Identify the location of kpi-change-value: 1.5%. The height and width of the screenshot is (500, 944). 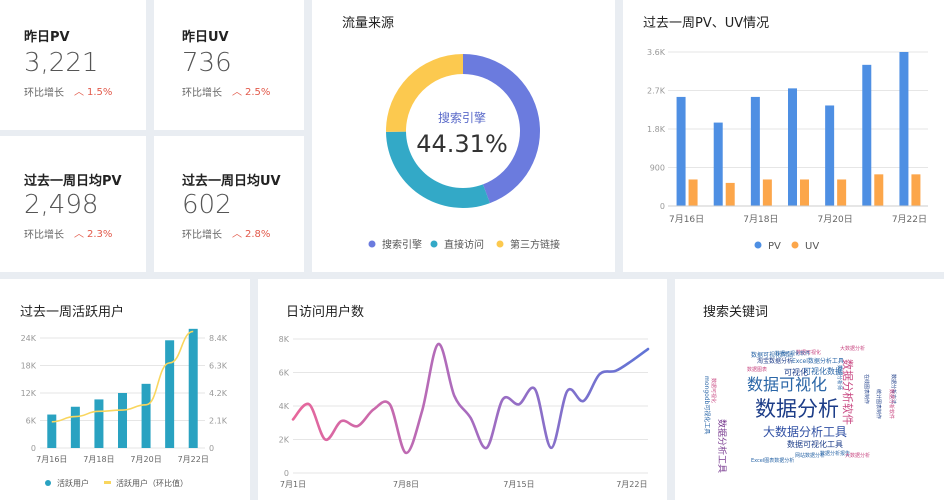
(100, 92).